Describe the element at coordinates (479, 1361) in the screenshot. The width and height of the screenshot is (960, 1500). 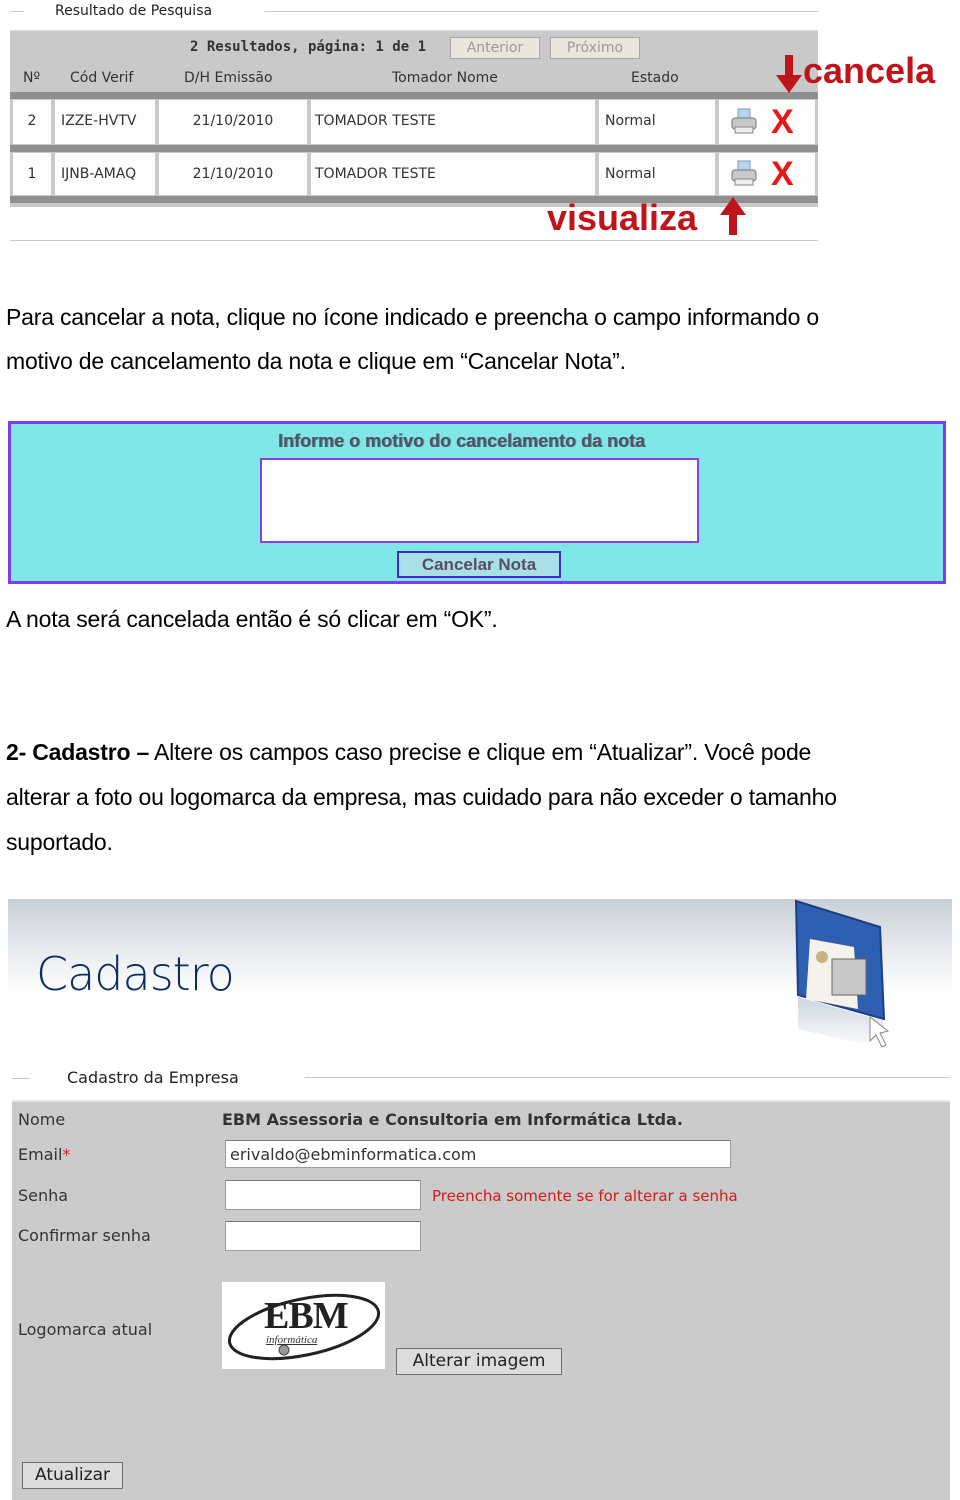
I see `change-image-button: Alterar imagem` at that location.